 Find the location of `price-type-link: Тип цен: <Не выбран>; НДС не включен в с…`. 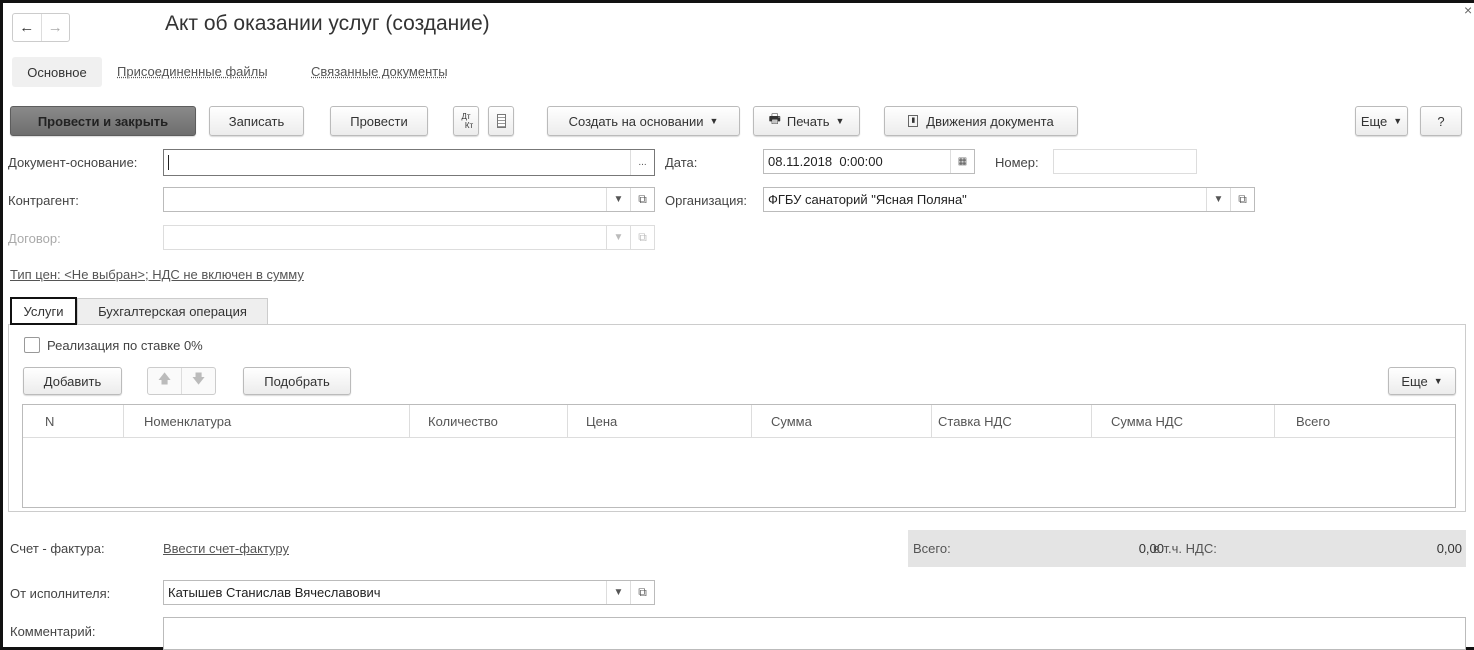

price-type-link: Тип цен: <Не выбран>; НДС не включен в с… is located at coordinates (157, 274).